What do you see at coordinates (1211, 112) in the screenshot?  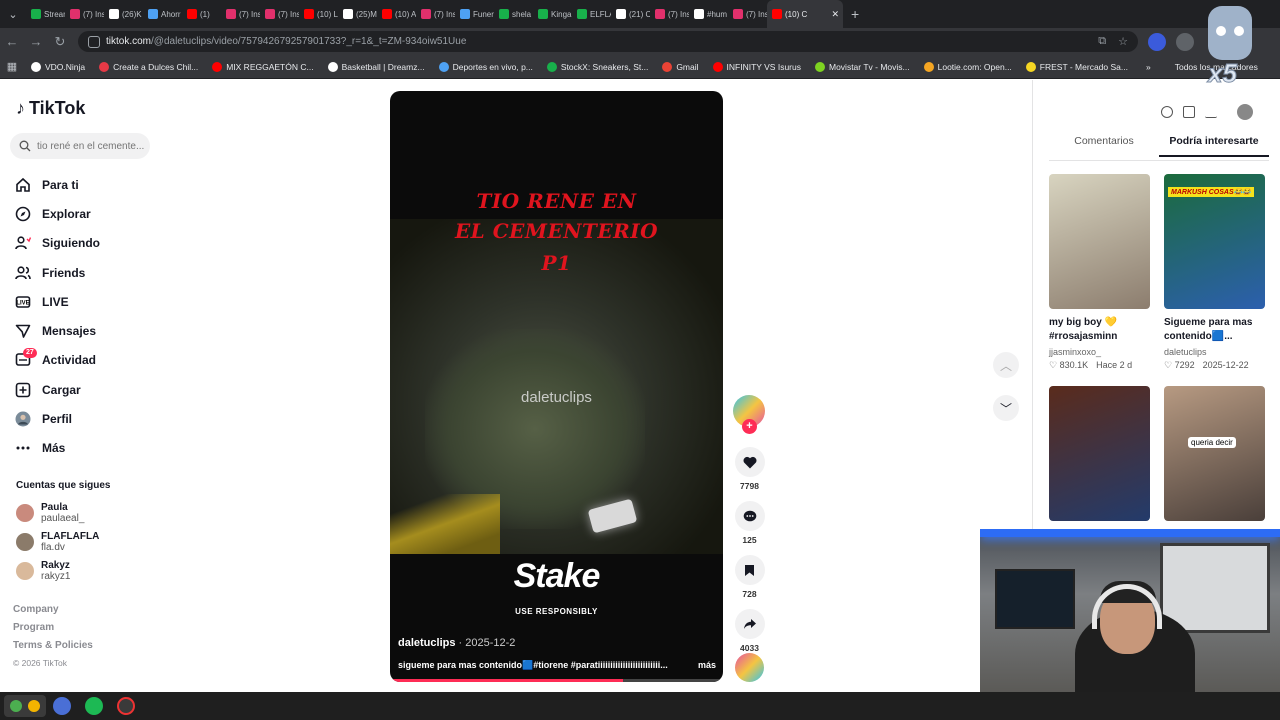 I see `download-icon` at bounding box center [1211, 112].